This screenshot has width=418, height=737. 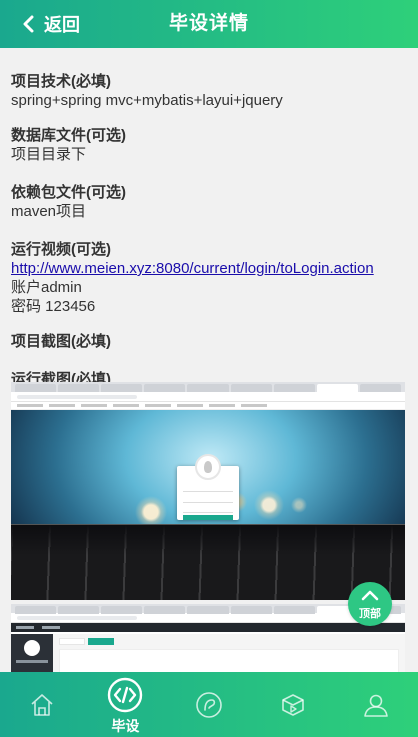 I want to click on app-header: 返回 毕设详情, so click(x=209, y=24).